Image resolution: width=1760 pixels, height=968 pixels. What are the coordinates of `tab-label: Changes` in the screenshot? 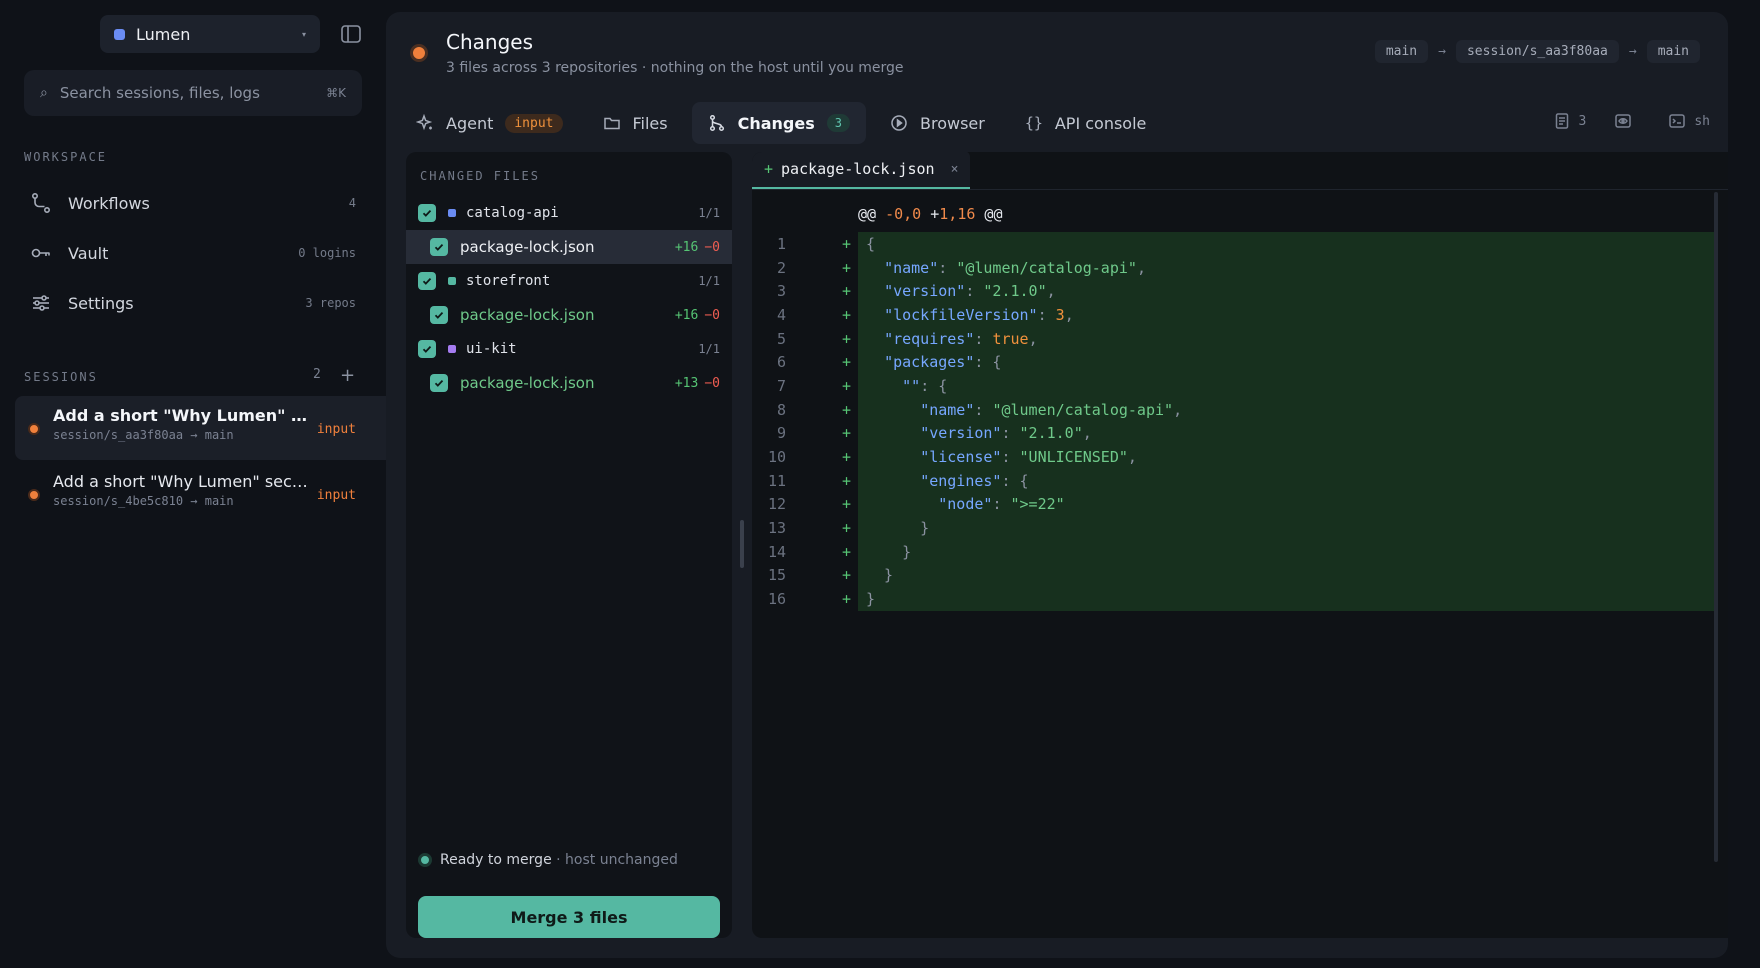 It's located at (776, 123).